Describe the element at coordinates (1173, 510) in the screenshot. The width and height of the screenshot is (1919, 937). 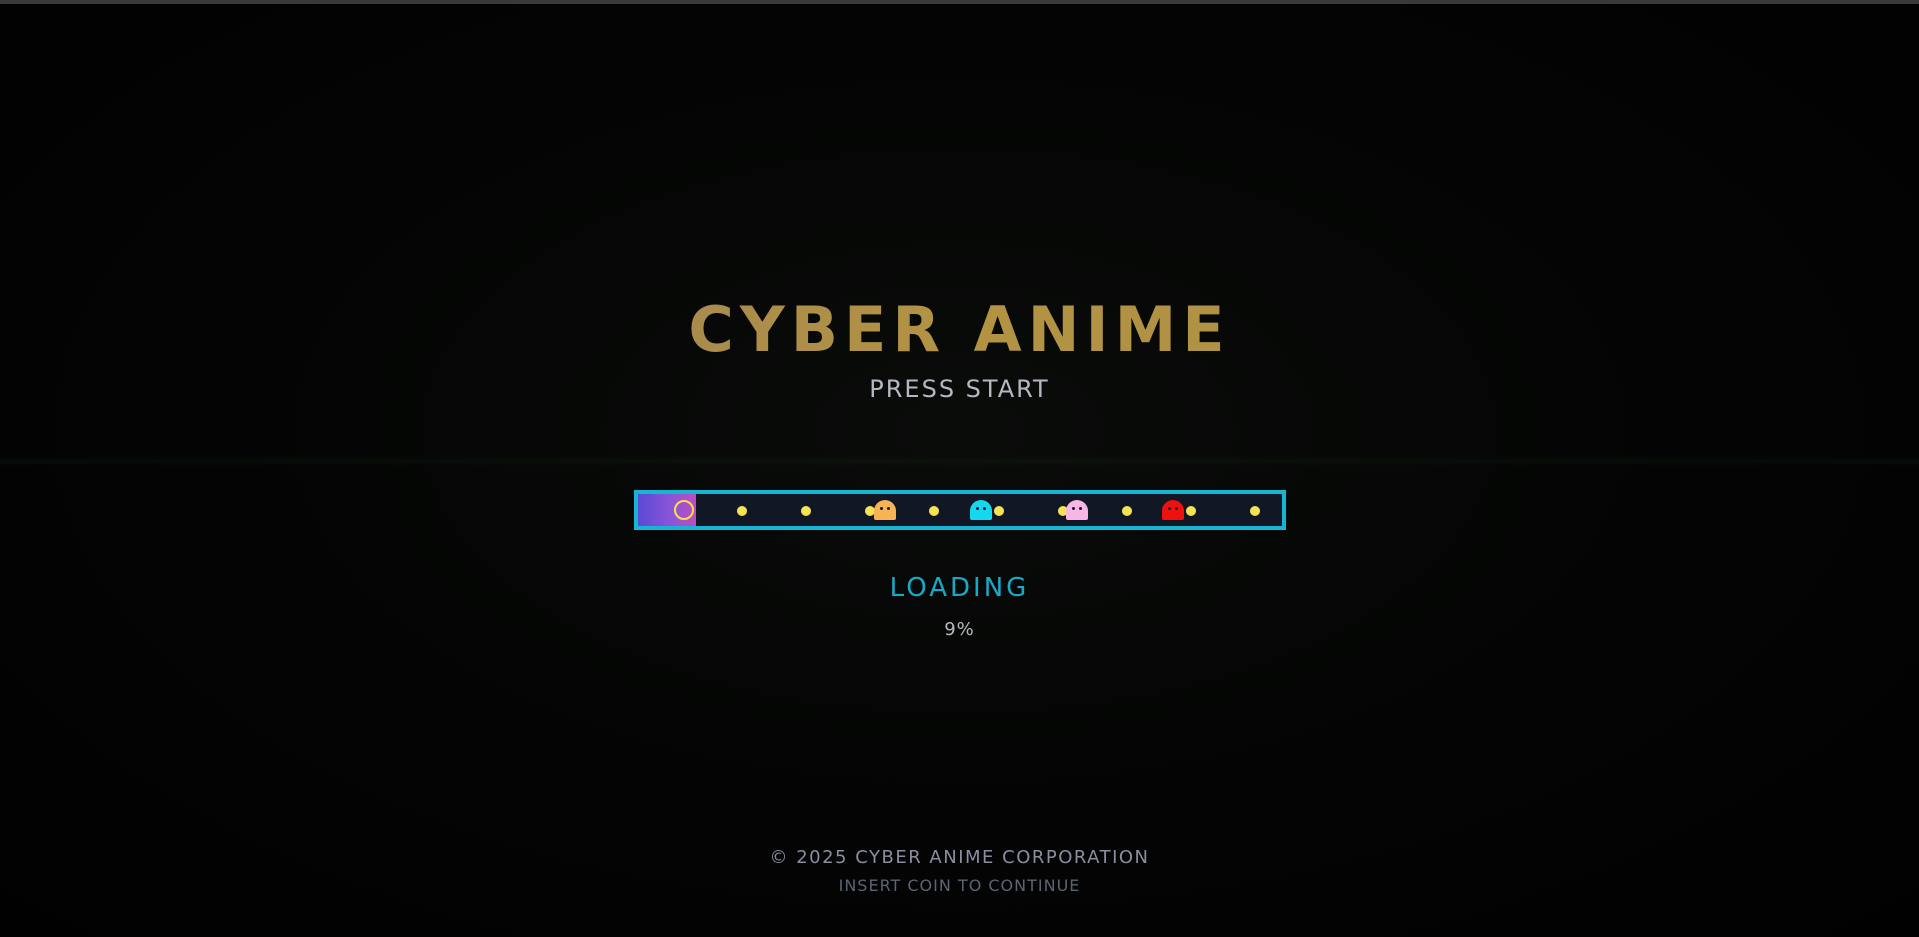
I see `red-ghost-icon` at that location.